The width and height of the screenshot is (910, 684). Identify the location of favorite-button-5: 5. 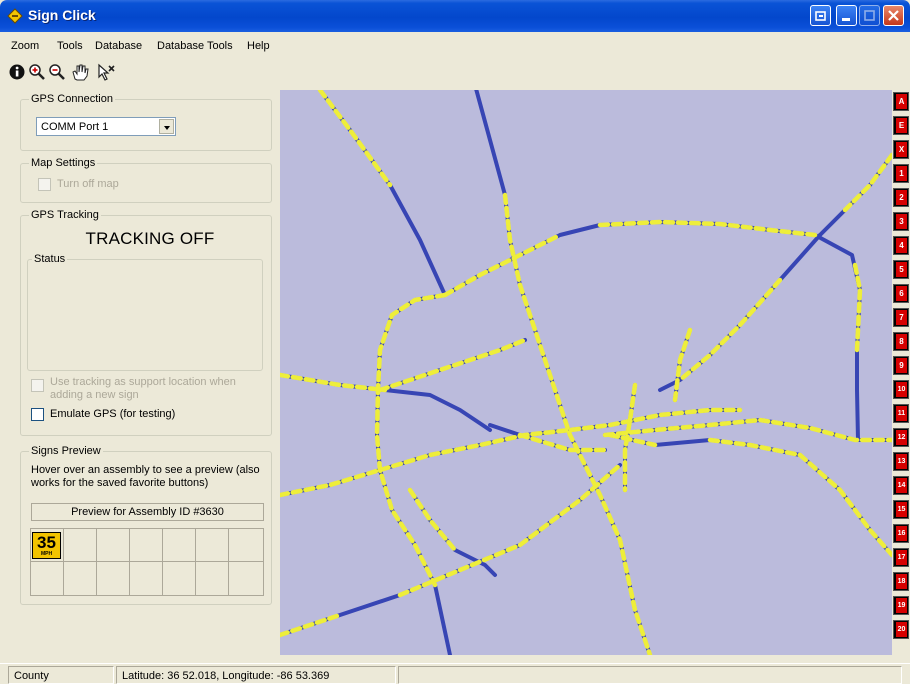
(901, 269).